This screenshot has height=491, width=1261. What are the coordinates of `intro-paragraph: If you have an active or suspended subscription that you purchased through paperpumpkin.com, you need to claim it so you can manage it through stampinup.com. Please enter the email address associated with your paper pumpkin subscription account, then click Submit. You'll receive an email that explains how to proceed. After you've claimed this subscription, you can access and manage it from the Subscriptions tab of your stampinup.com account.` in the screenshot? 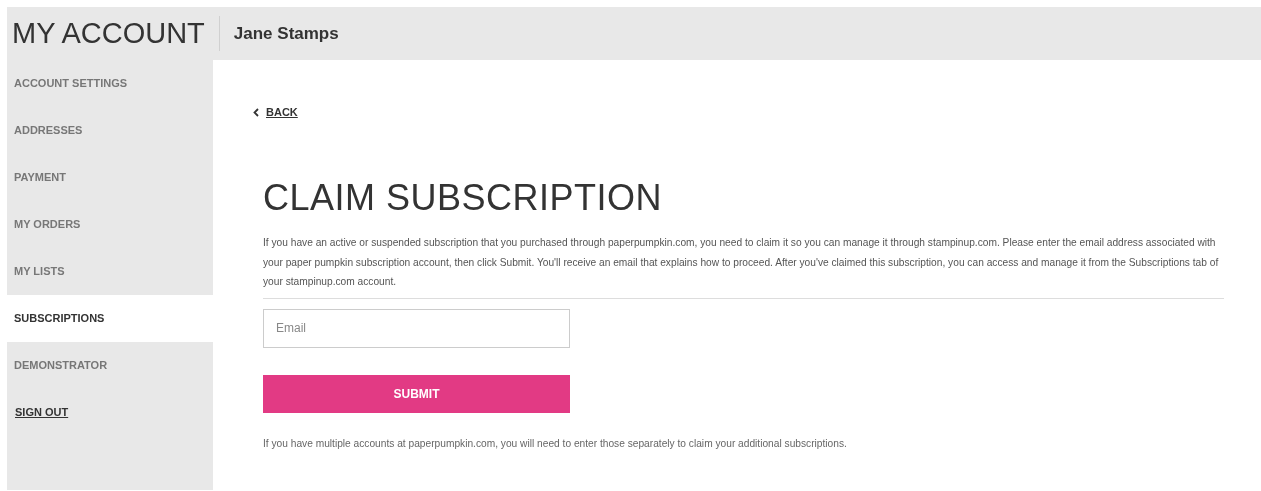 It's located at (743, 266).